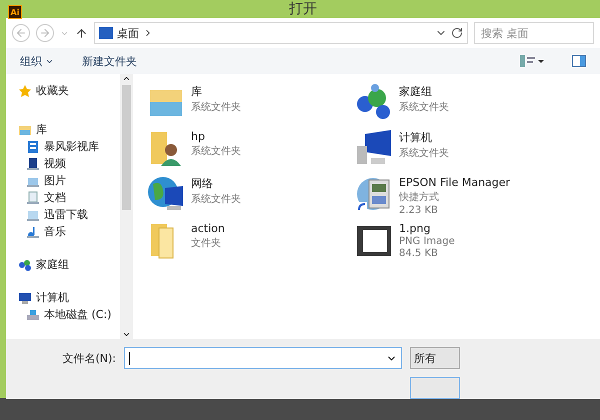 Image resolution: width=600 pixels, height=420 pixels. Describe the element at coordinates (69, 180) in the screenshot. I see `sidebar-item: 图片` at that location.